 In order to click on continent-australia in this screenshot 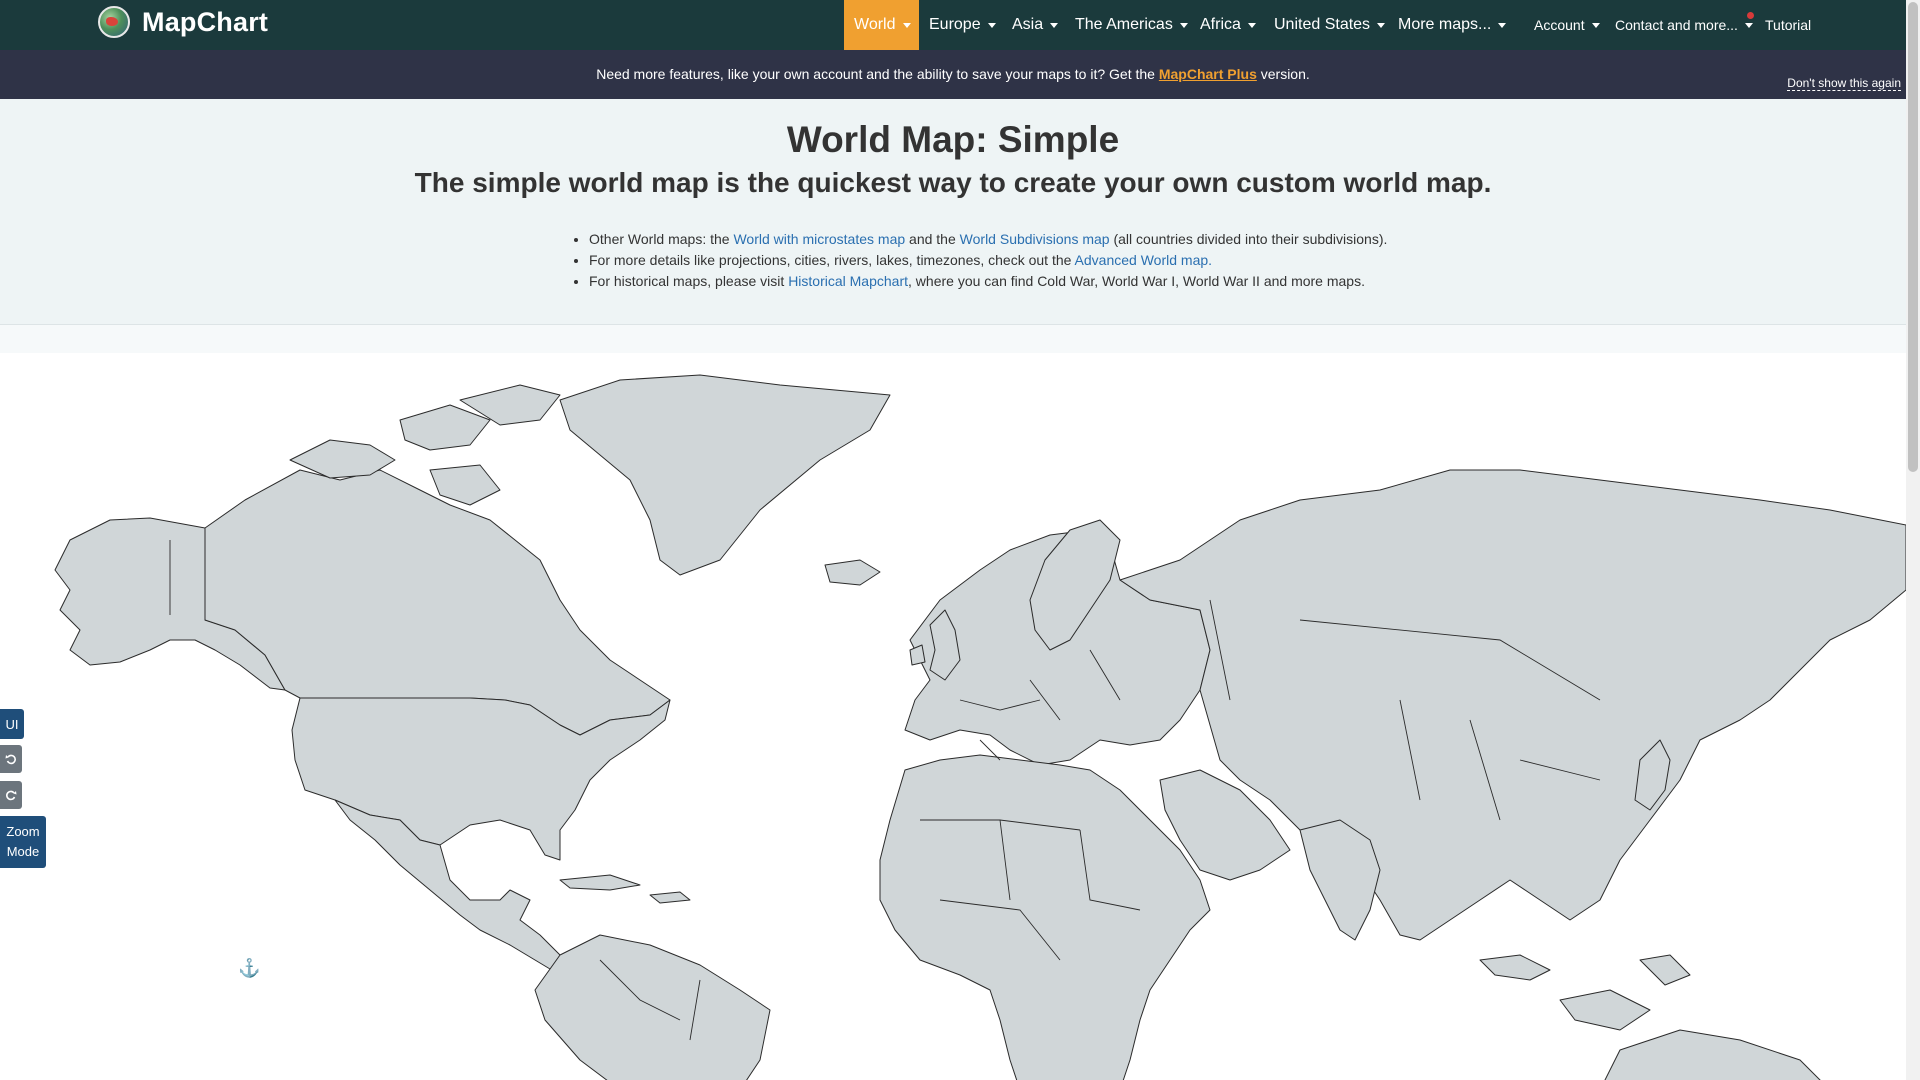, I will do `click(1715, 1054)`.